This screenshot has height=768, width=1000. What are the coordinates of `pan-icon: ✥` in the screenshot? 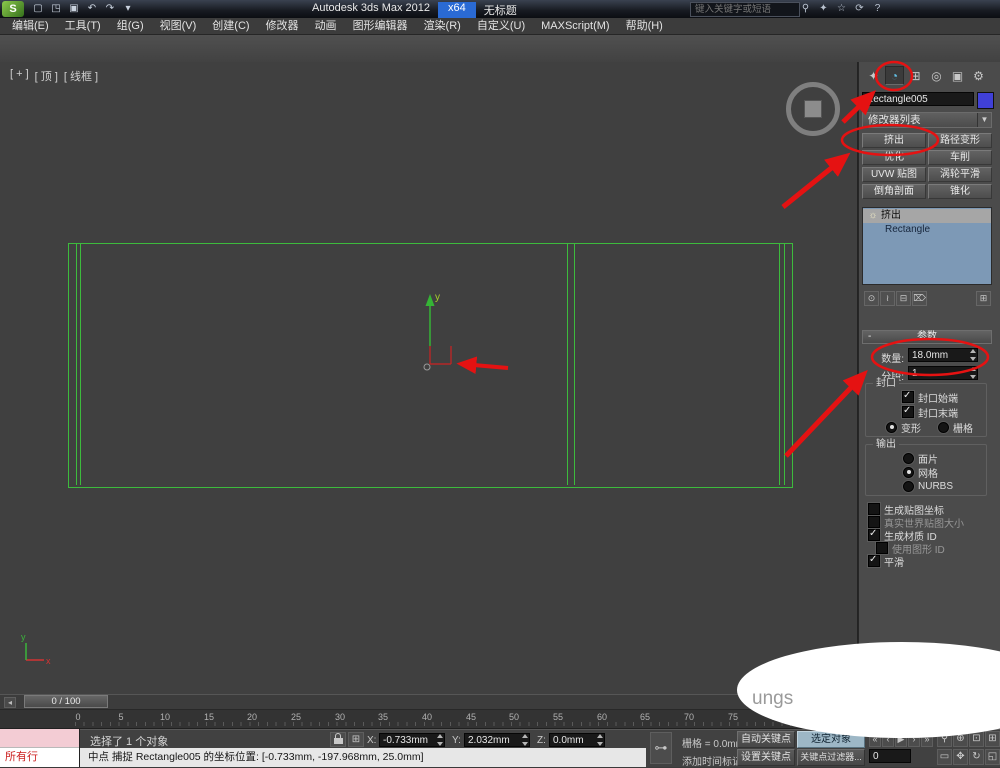 It's located at (960, 757).